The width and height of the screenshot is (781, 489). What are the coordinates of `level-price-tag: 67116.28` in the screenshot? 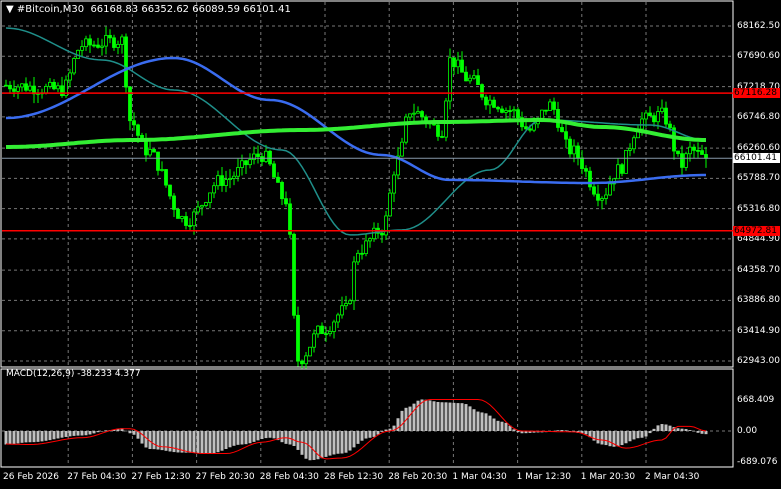 It's located at (756, 93).